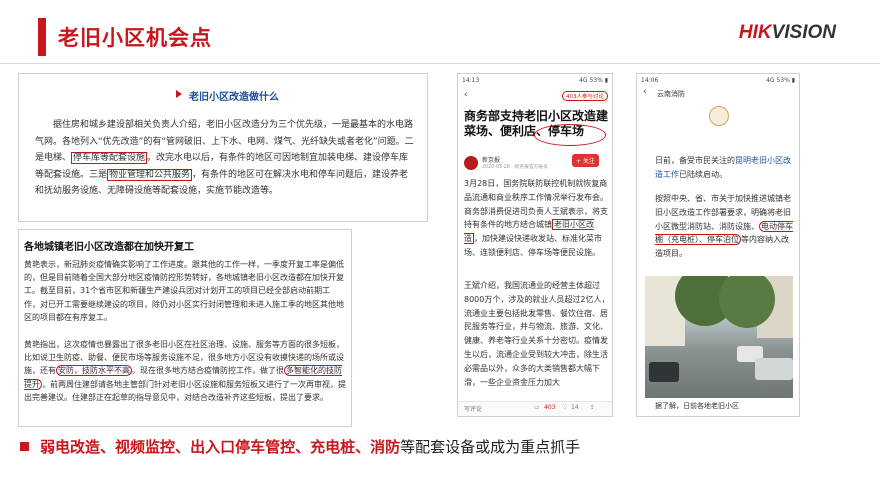 The image size is (880, 482). I want to click on text-span: 已陆续启动。, so click(703, 174).